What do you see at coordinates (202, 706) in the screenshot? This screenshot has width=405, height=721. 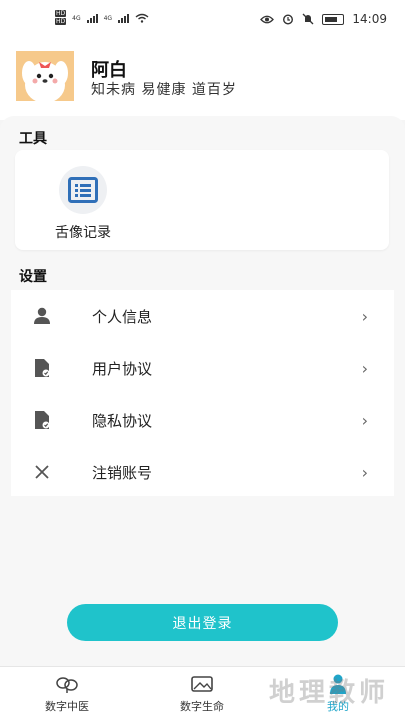 I see `tab-label: 数字生命` at bounding box center [202, 706].